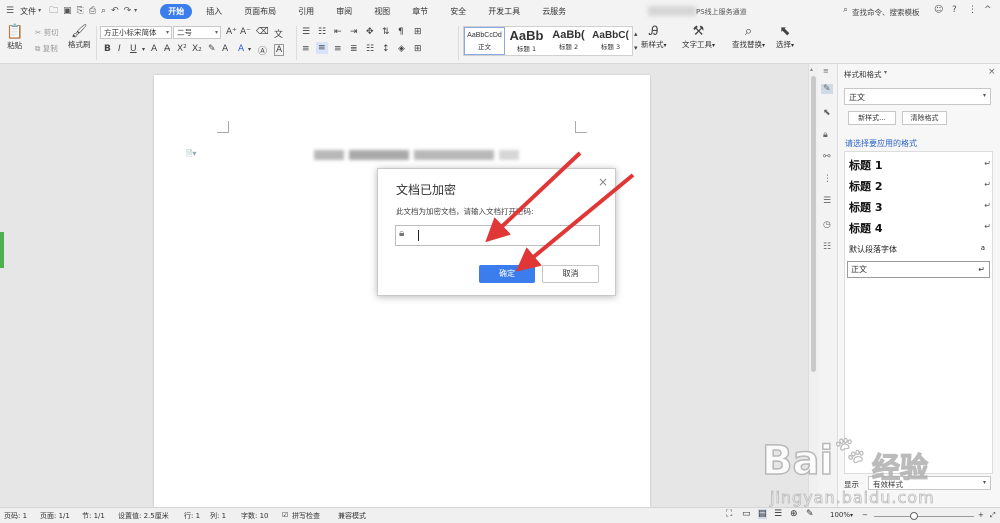 The image size is (1000, 523). I want to click on style-item-heading-2: 标题 2 ↵, so click(922, 186).